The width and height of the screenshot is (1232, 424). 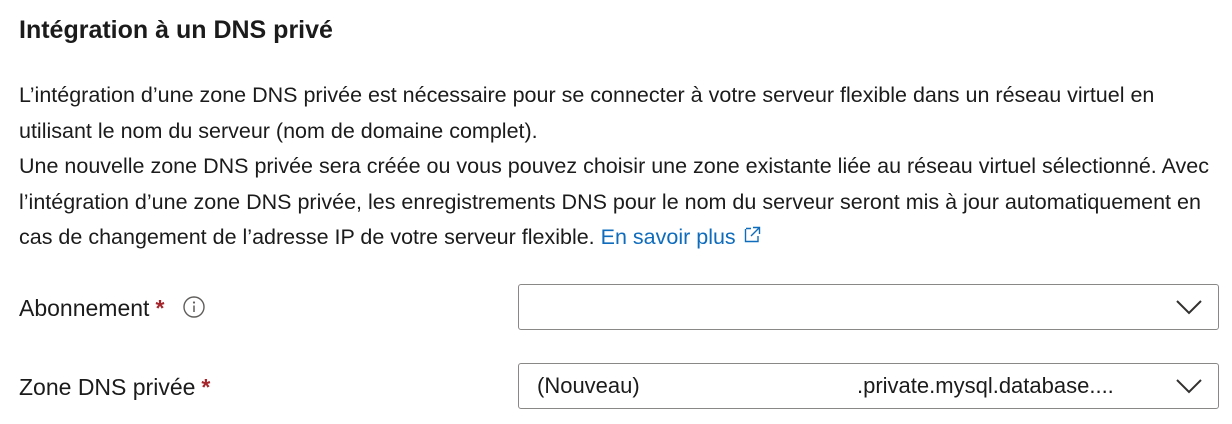 I want to click on learn-more-link: En savoir plus, so click(x=681, y=237).